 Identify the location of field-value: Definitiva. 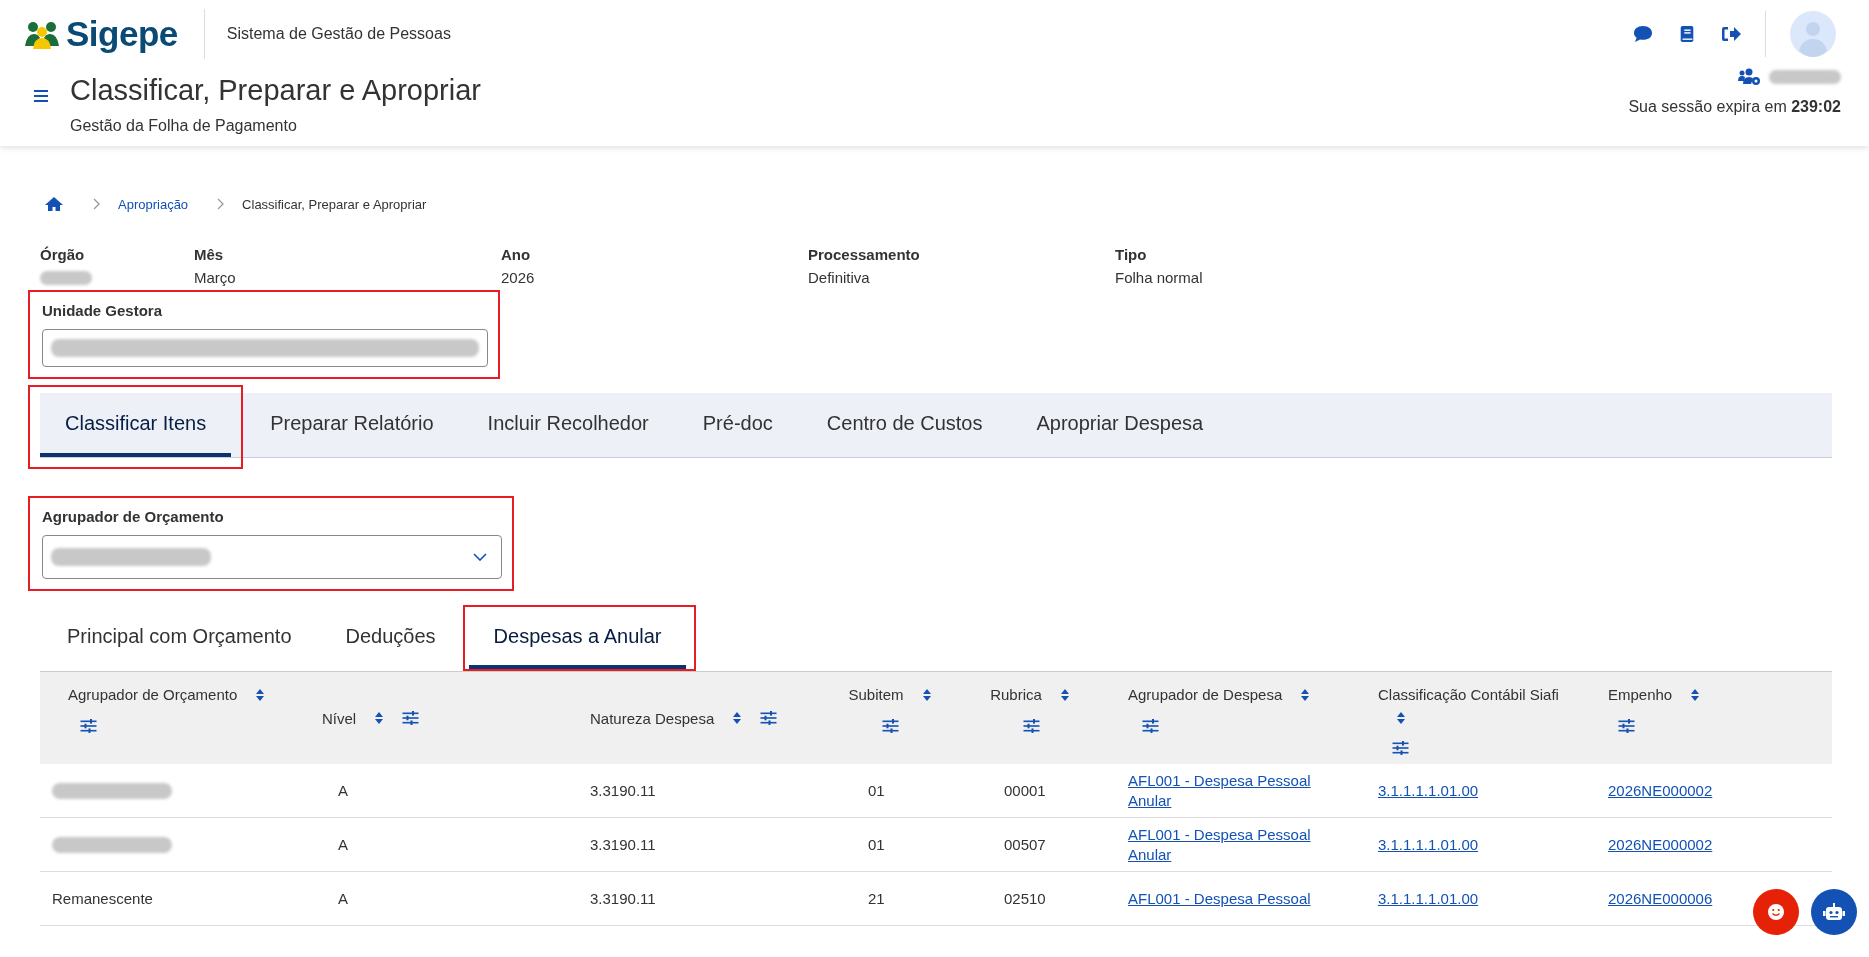
(839, 277).